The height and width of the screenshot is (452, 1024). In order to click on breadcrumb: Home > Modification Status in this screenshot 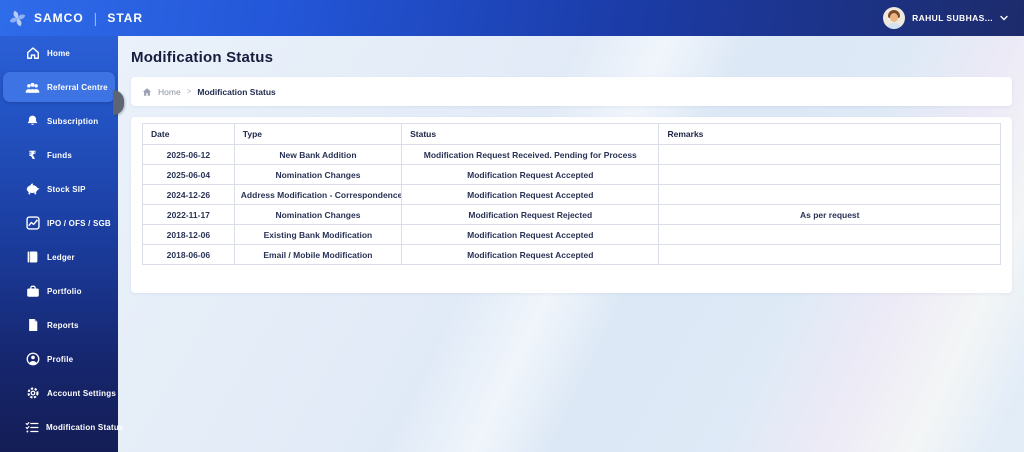, I will do `click(571, 91)`.